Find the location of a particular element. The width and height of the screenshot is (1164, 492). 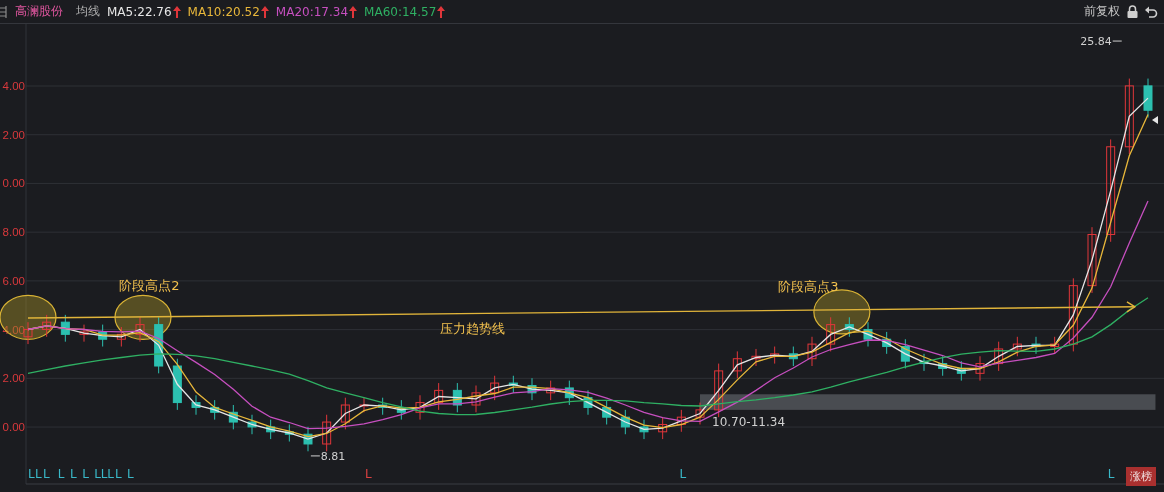

gainers-badge: 涨榜 is located at coordinates (1141, 476).